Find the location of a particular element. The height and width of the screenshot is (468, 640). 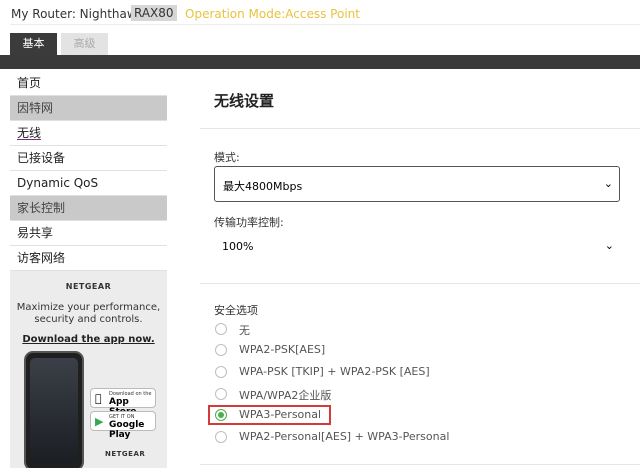

sidebar-item-home: 首页 is located at coordinates (88, 83).